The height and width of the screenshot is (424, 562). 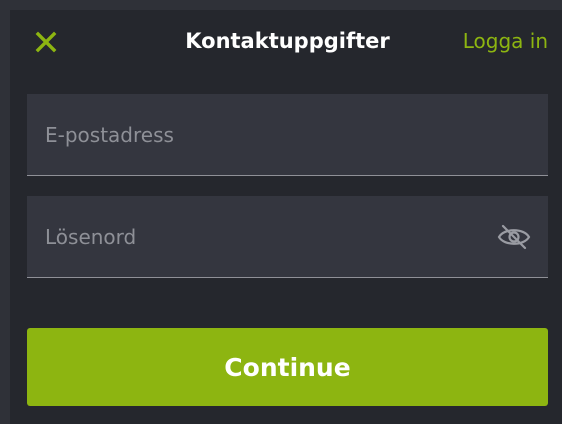 I want to click on close-button, so click(x=46, y=42).